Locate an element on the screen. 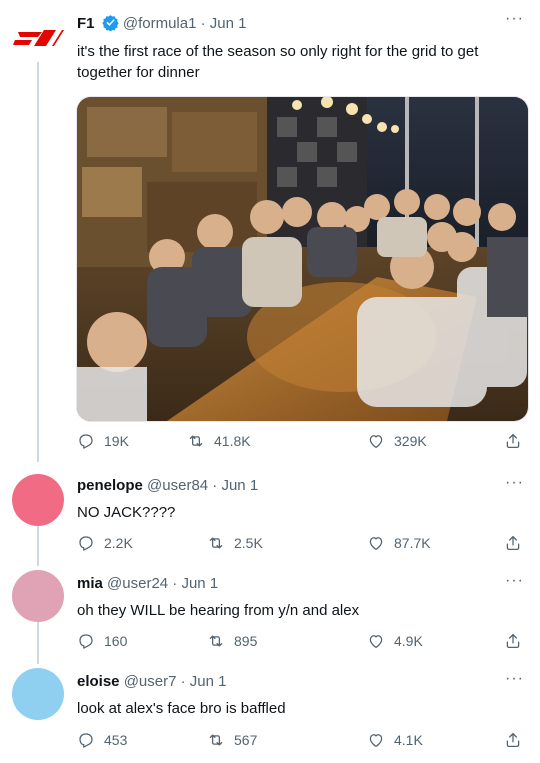 This screenshot has height=763, width=540. tweet-actions: 2.2K 2.5K 87.7K is located at coordinates (302, 545).